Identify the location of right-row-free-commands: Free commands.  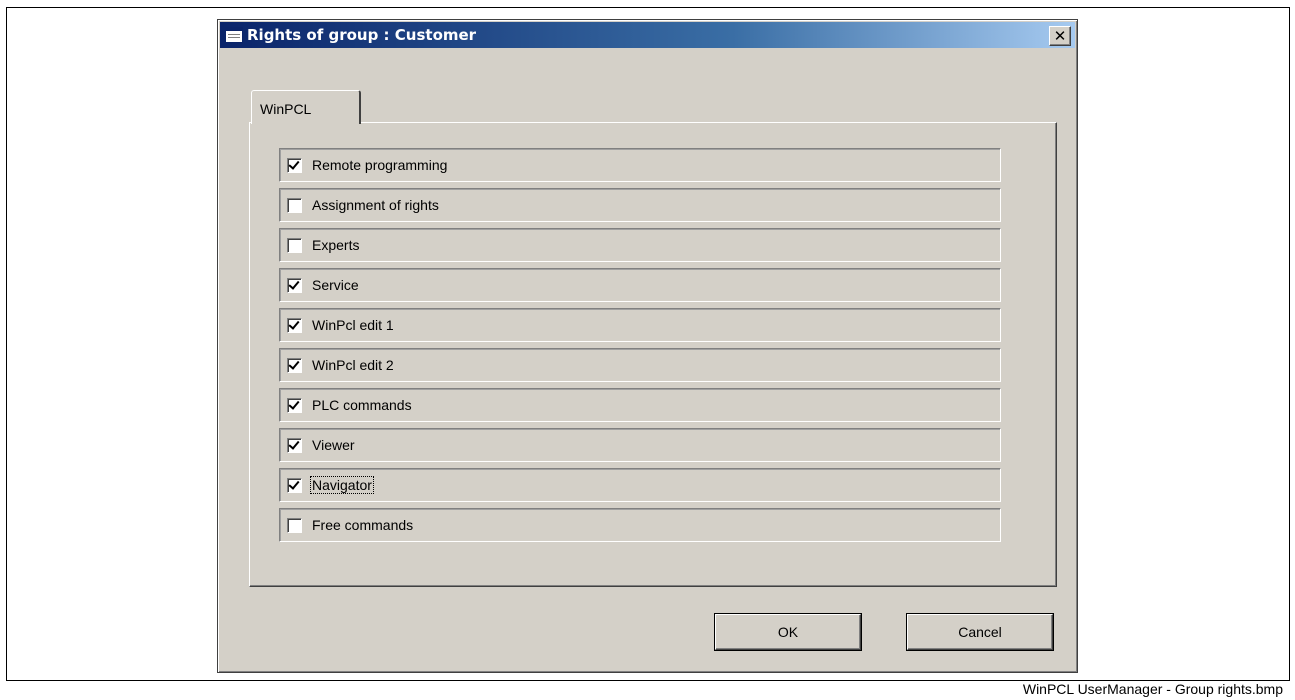
(640, 525).